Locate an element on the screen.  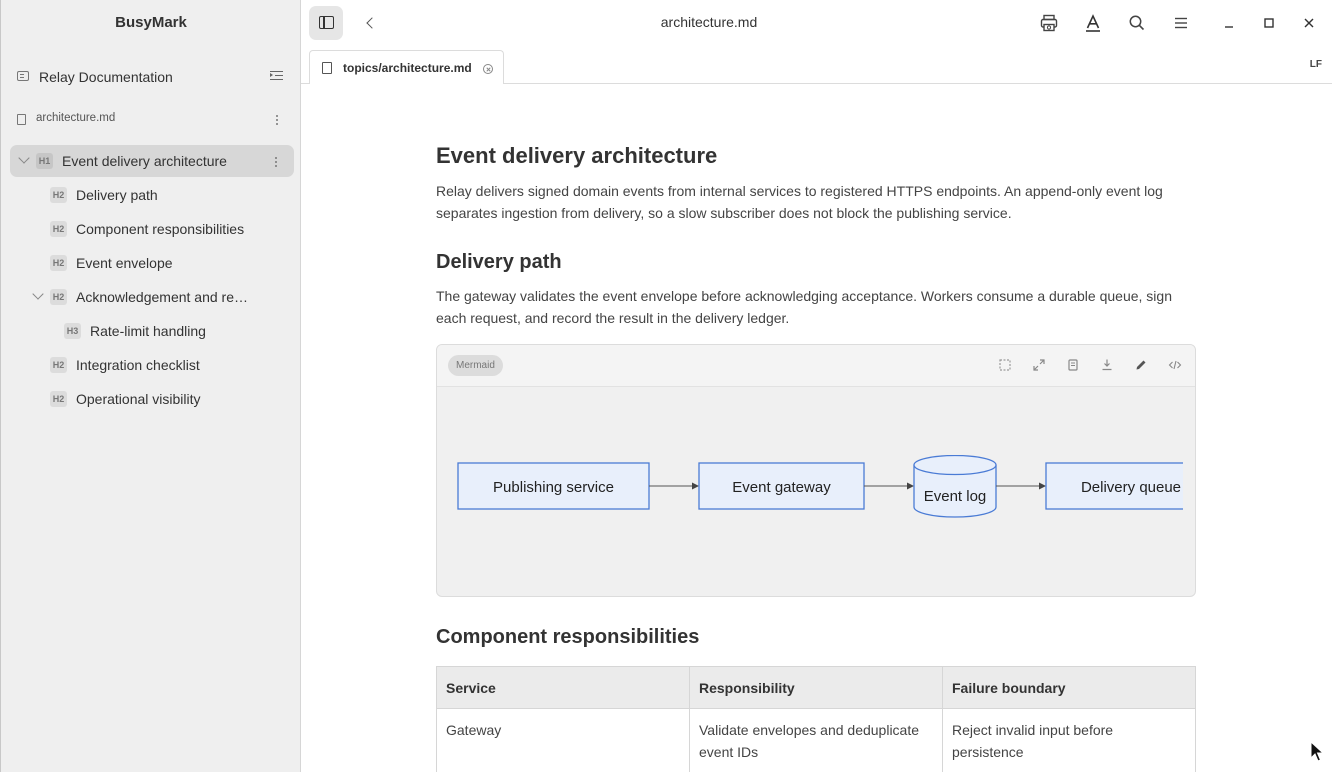
outline-item-event-envelope: H2 Event envelope is located at coordinates (152, 263).